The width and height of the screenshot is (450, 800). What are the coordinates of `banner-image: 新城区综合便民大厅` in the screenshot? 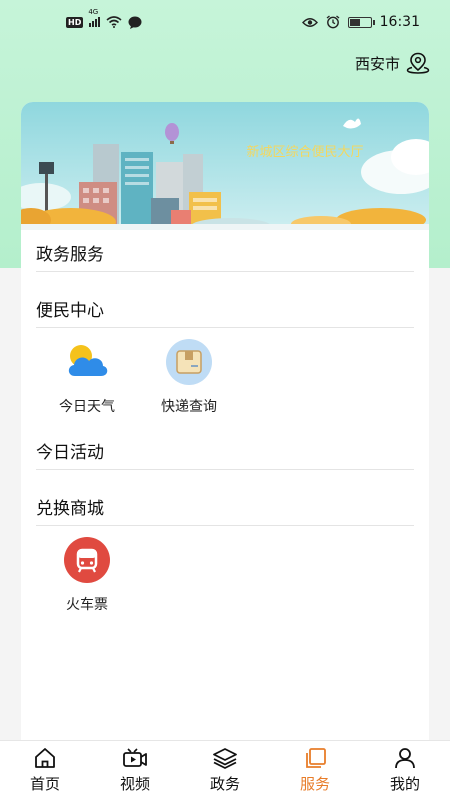 It's located at (225, 166).